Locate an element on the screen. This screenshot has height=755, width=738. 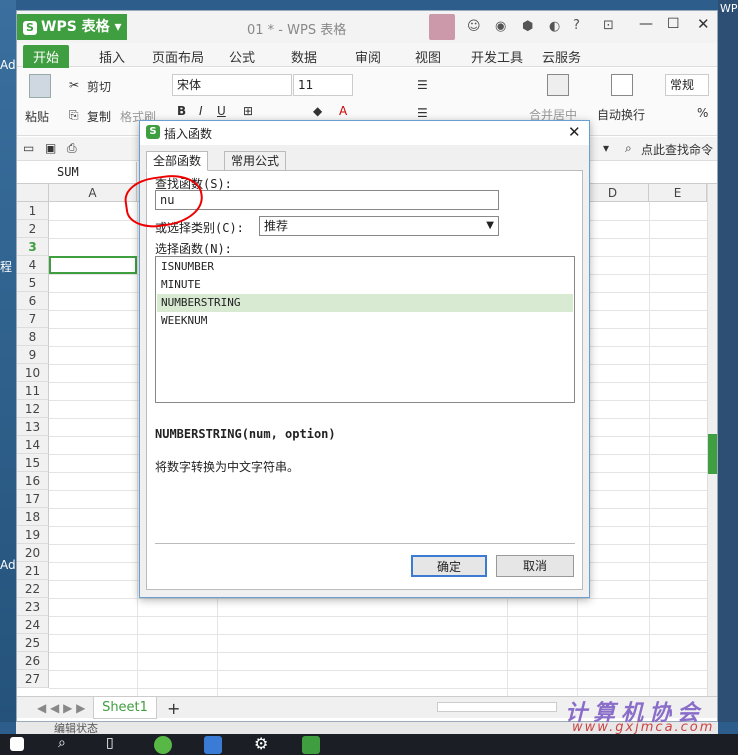
avatar is located at coordinates (442, 27).